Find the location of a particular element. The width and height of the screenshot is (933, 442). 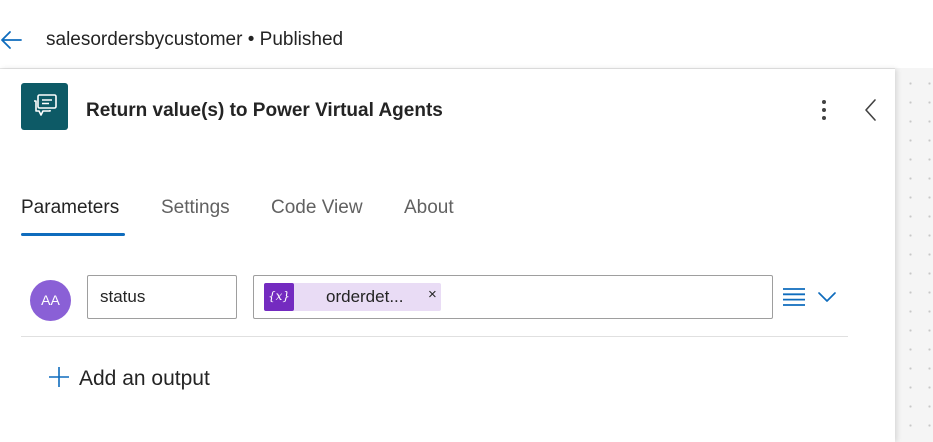

dynamic-content-button is located at coordinates (794, 297).